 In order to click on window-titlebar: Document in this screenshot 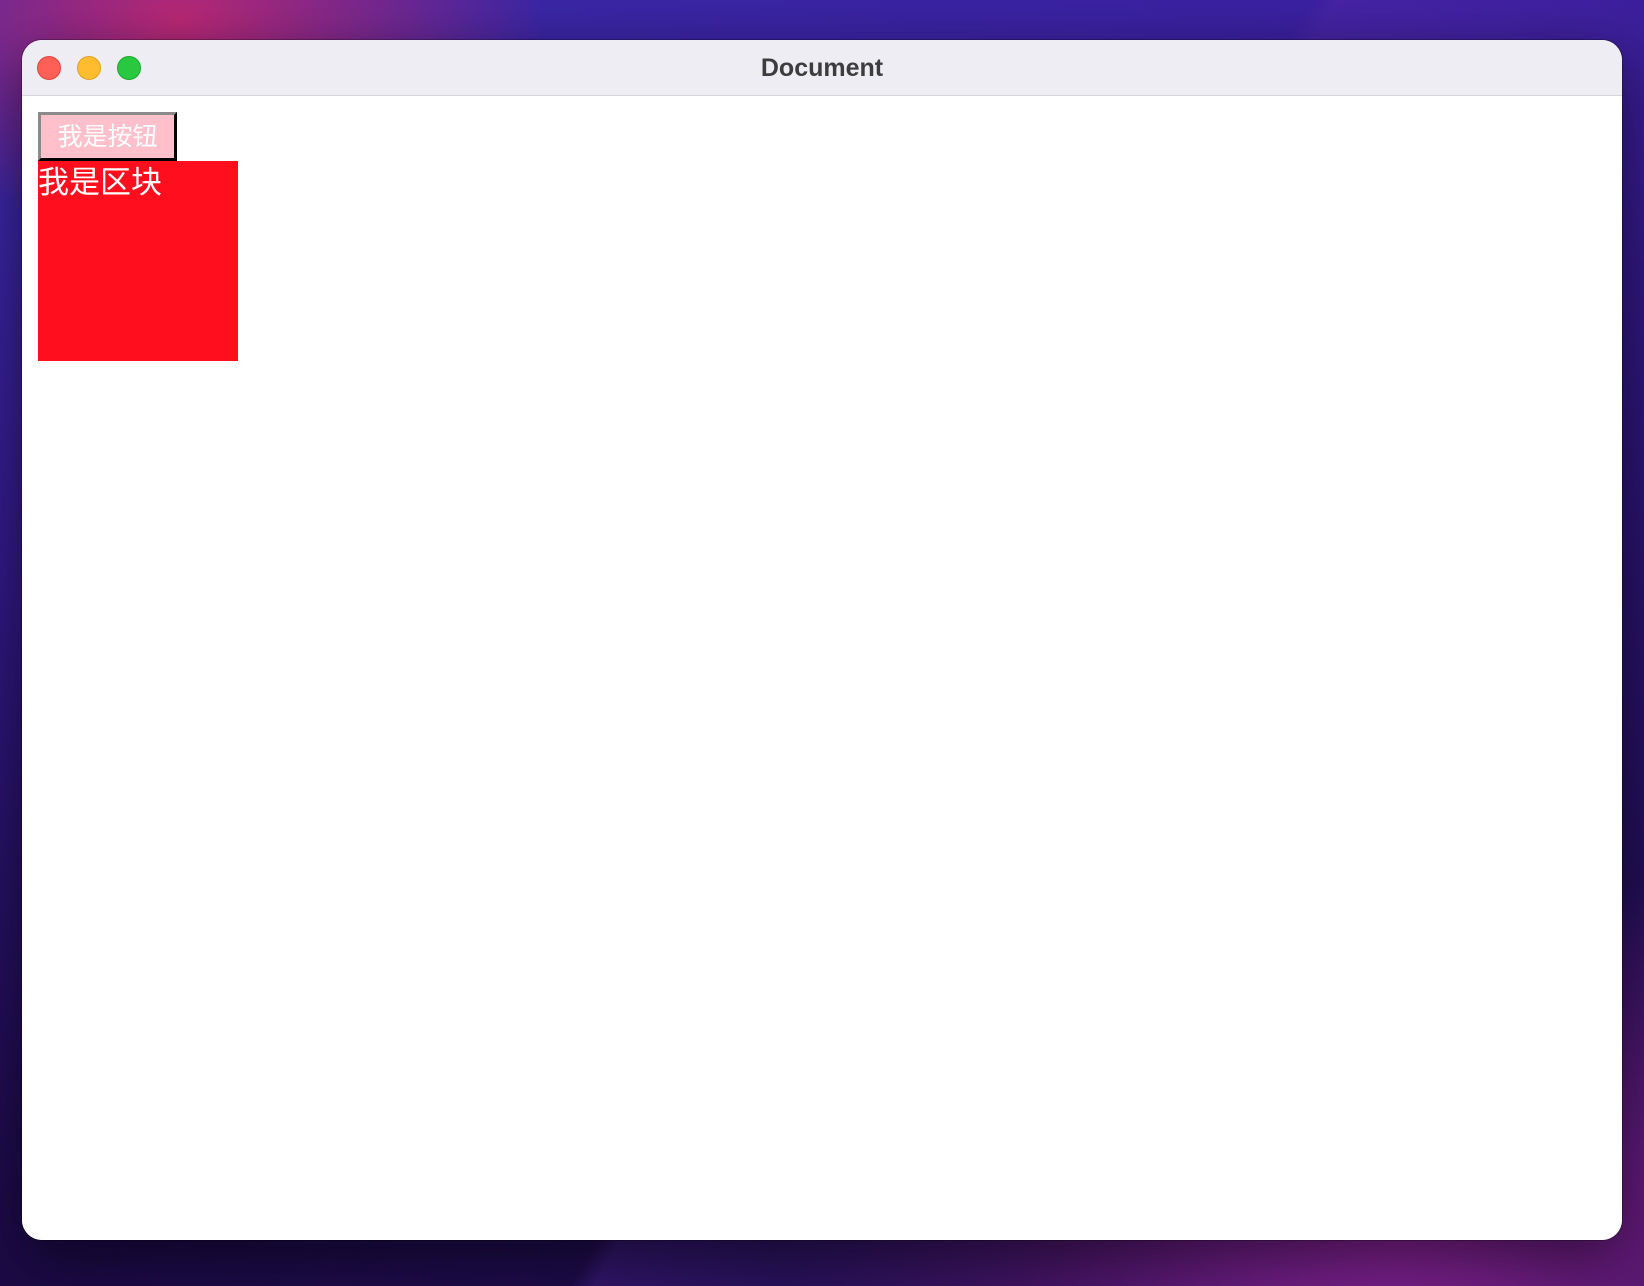, I will do `click(822, 68)`.